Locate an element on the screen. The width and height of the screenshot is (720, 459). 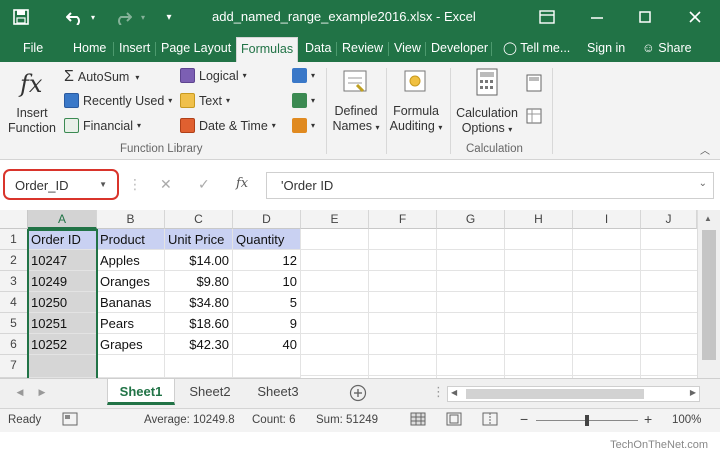
cell-a5: 10251 is located at coordinates (62, 323).